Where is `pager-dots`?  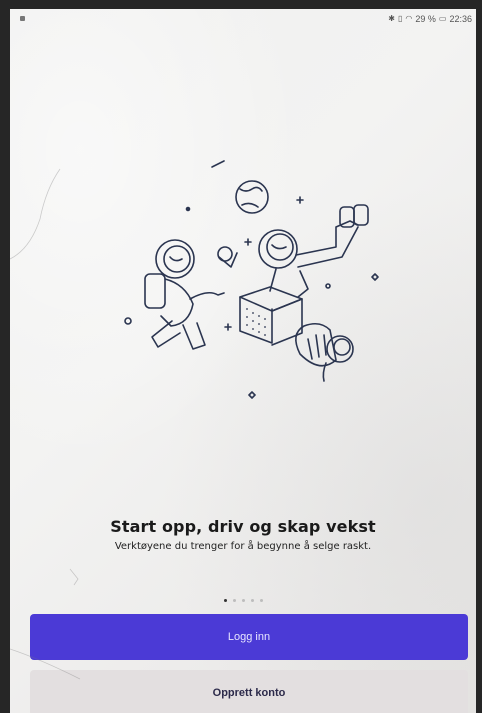 pager-dots is located at coordinates (243, 600).